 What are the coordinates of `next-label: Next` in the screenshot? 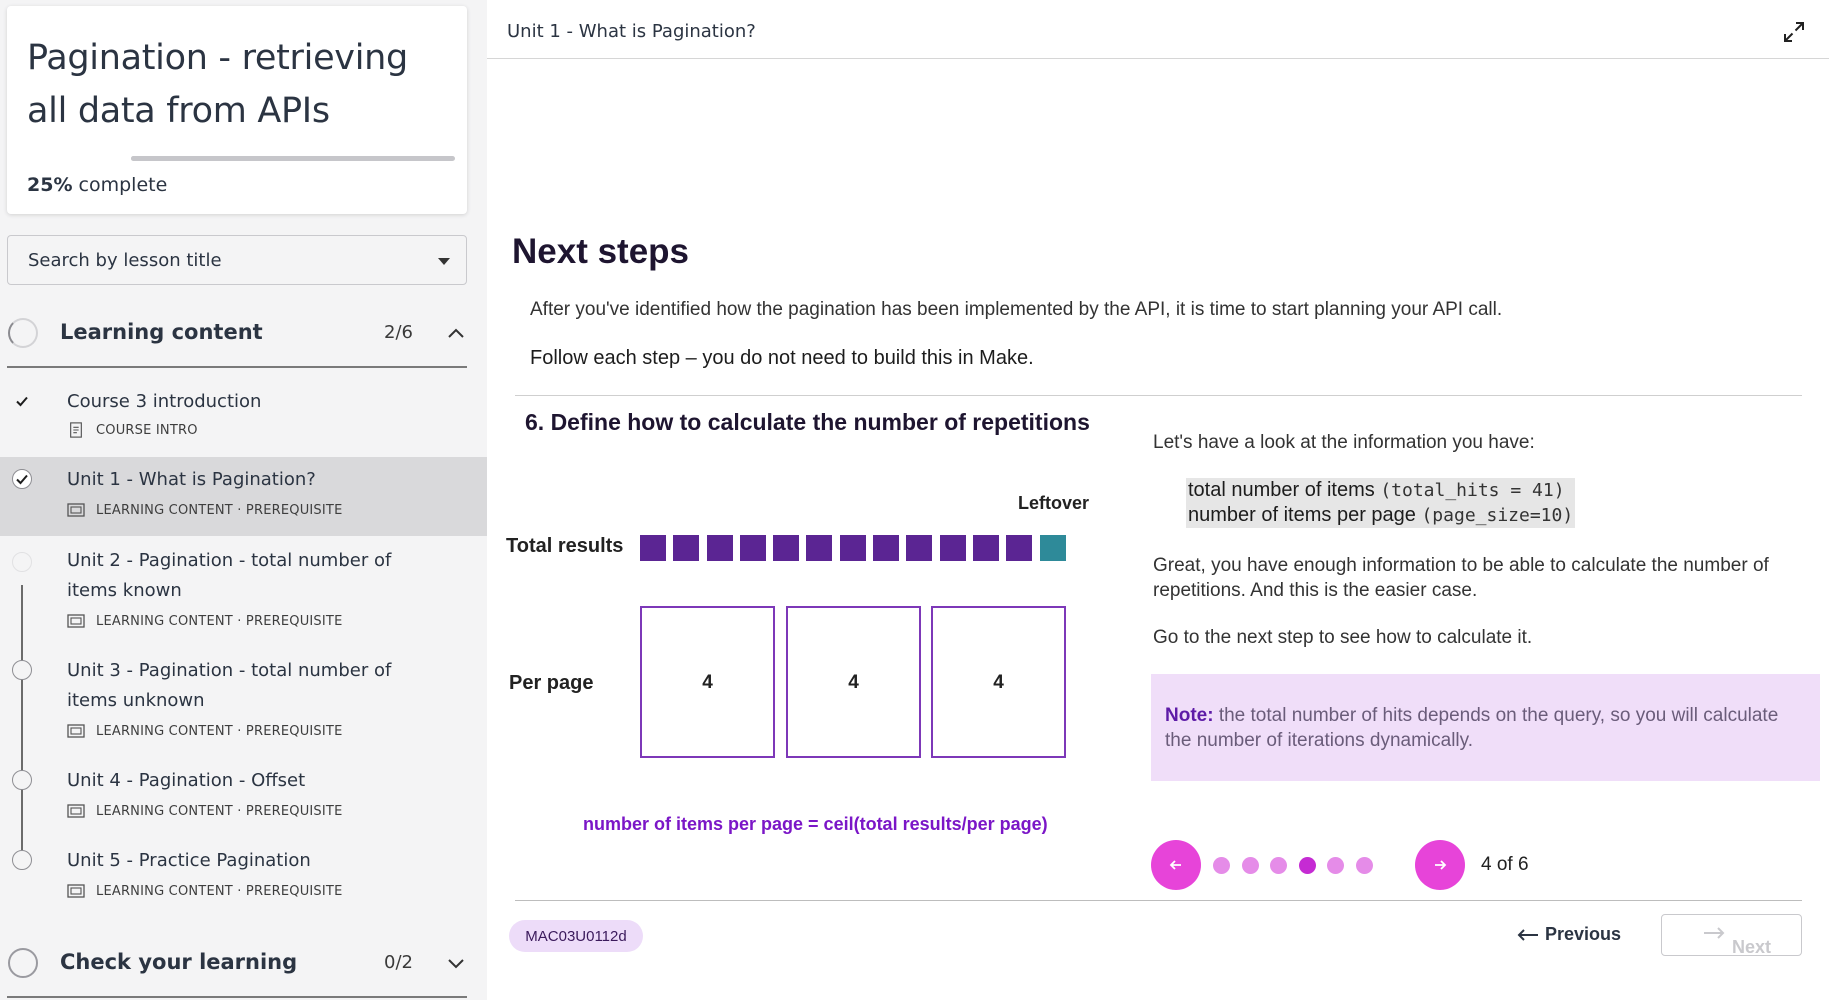 It's located at (1752, 947).